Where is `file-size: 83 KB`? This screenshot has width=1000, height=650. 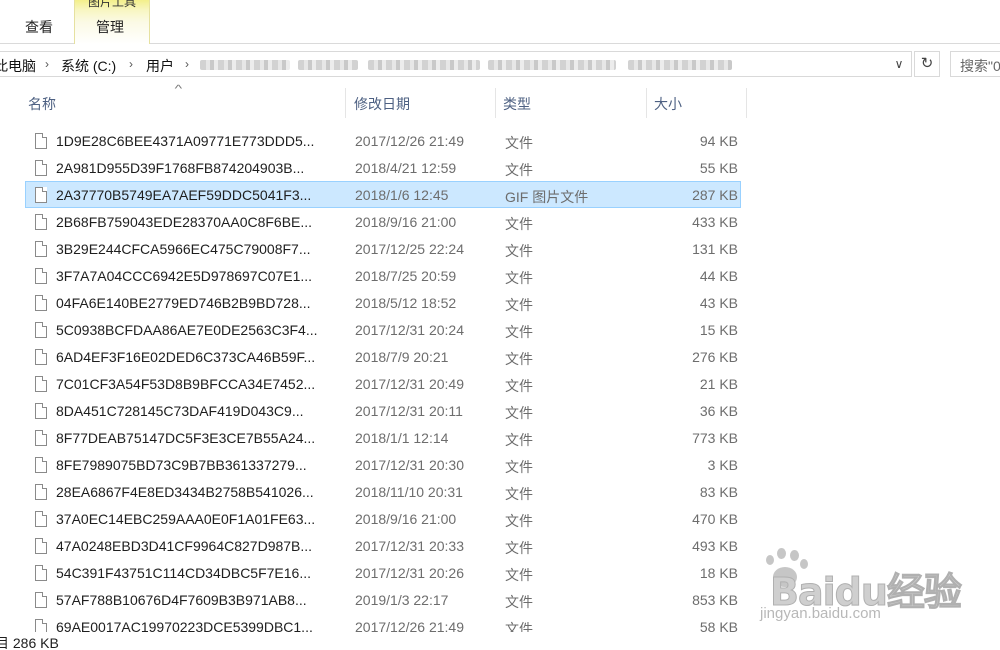 file-size: 83 KB is located at coordinates (718, 492).